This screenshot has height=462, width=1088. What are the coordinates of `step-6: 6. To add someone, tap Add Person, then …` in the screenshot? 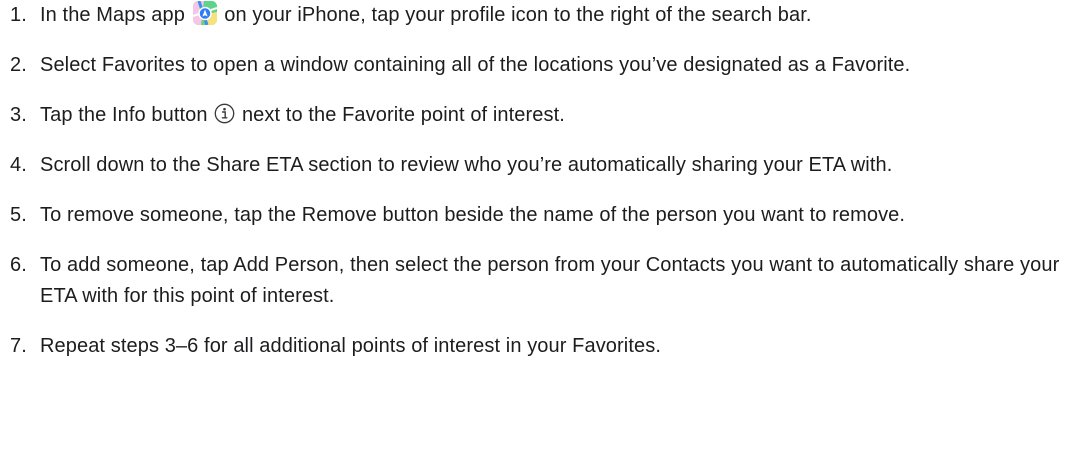 It's located at (544, 281).